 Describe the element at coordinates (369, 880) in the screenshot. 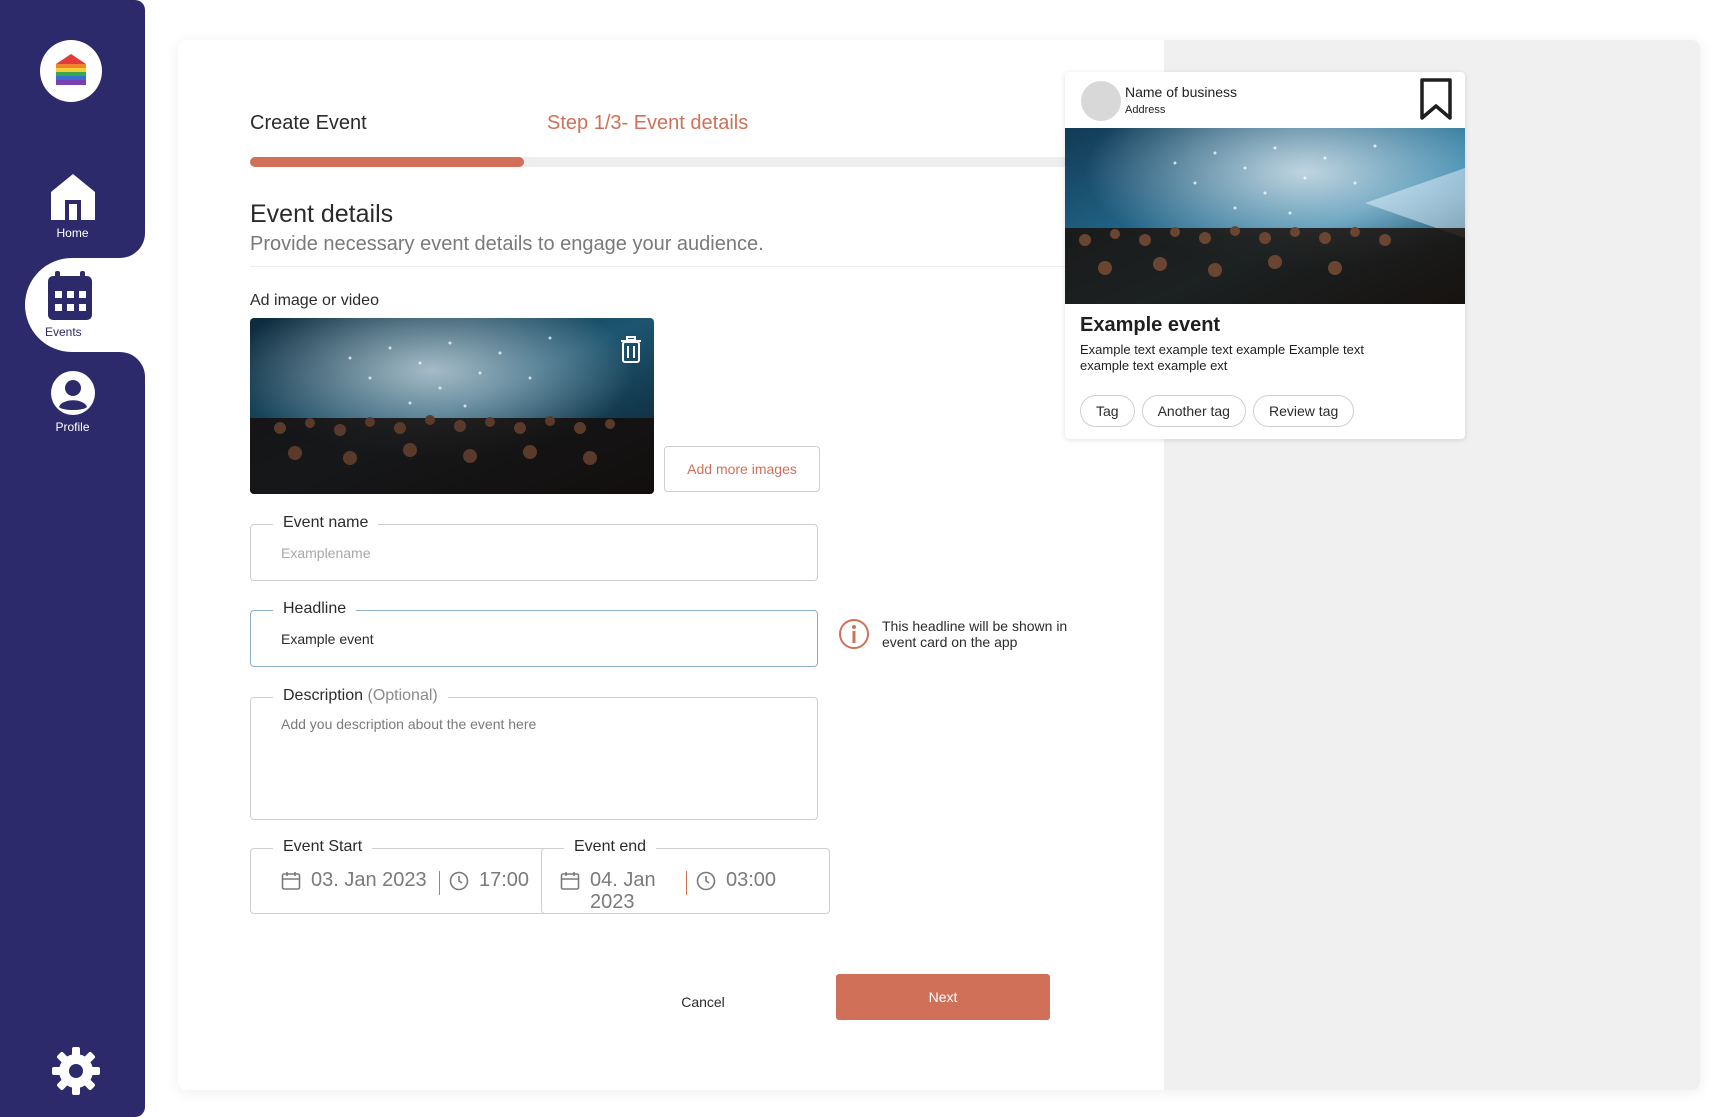

I see `event-start-date-text: 03. Jan 2023` at that location.